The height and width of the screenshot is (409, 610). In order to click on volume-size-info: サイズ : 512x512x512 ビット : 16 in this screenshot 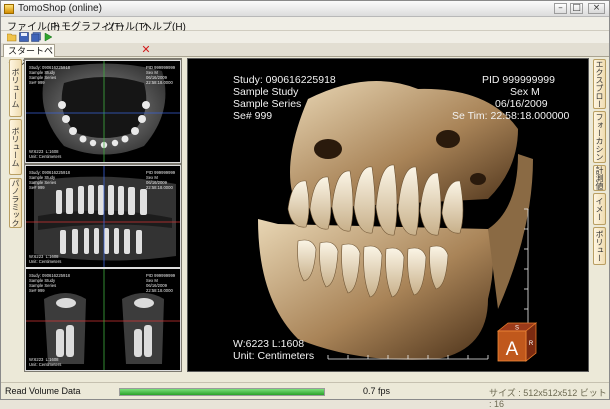, I will do `click(548, 398)`.